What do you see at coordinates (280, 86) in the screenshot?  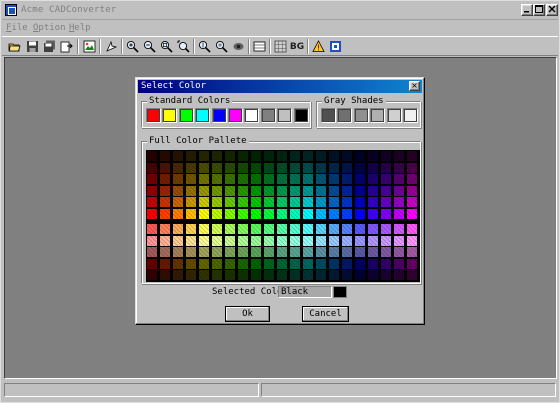 I see `dialog-title-bar: Select Color ×` at bounding box center [280, 86].